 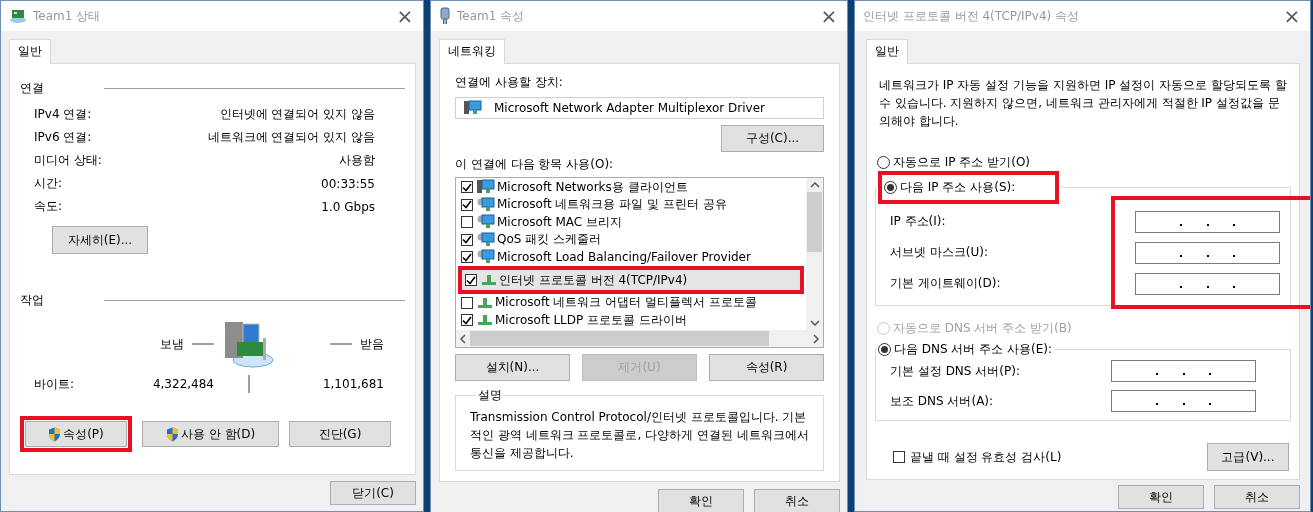 I want to click on bytes-label: 바이트:, so click(x=55, y=384).